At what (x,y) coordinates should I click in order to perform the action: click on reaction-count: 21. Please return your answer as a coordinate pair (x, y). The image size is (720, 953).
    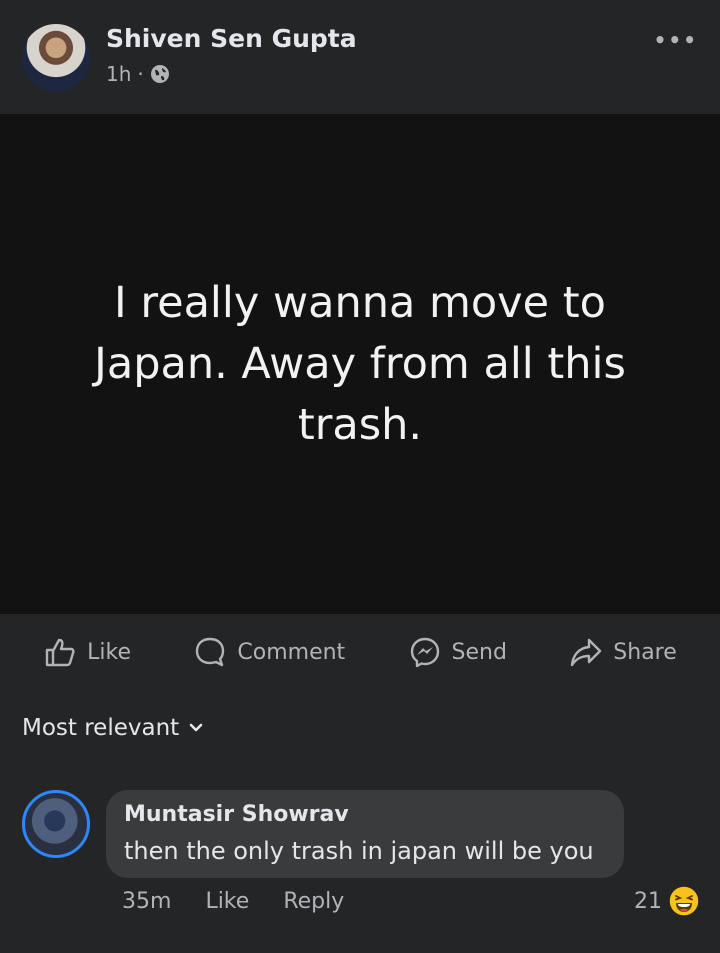
    Looking at the image, I should click on (648, 901).